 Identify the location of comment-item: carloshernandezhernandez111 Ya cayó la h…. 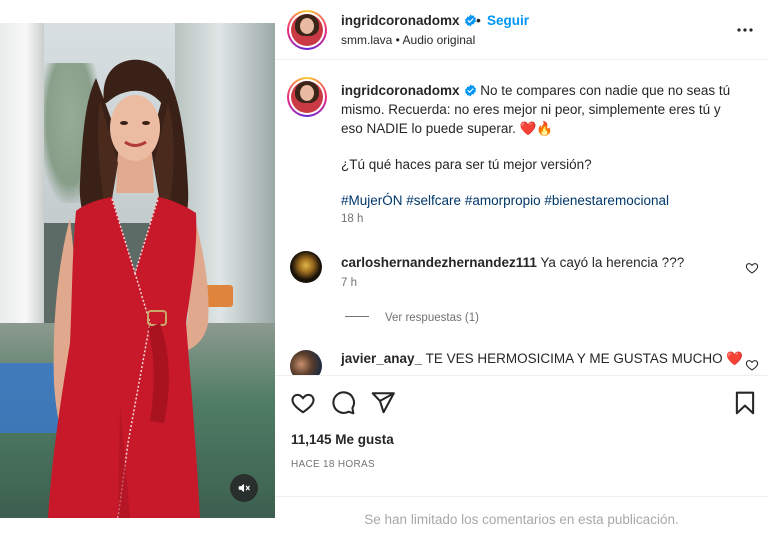
(512, 262).